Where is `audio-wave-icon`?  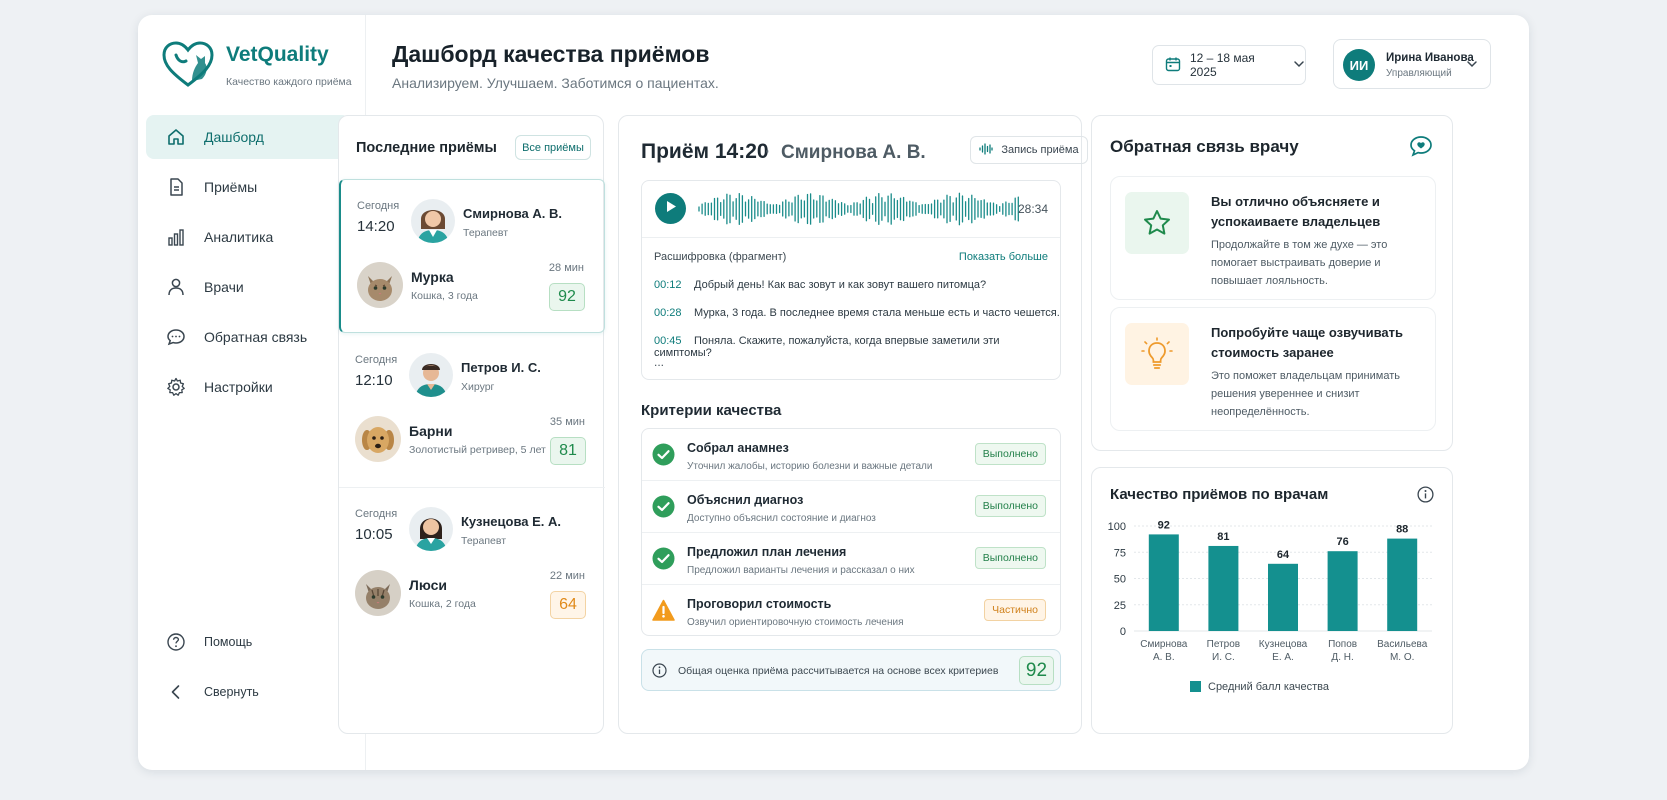
audio-wave-icon is located at coordinates (986, 150).